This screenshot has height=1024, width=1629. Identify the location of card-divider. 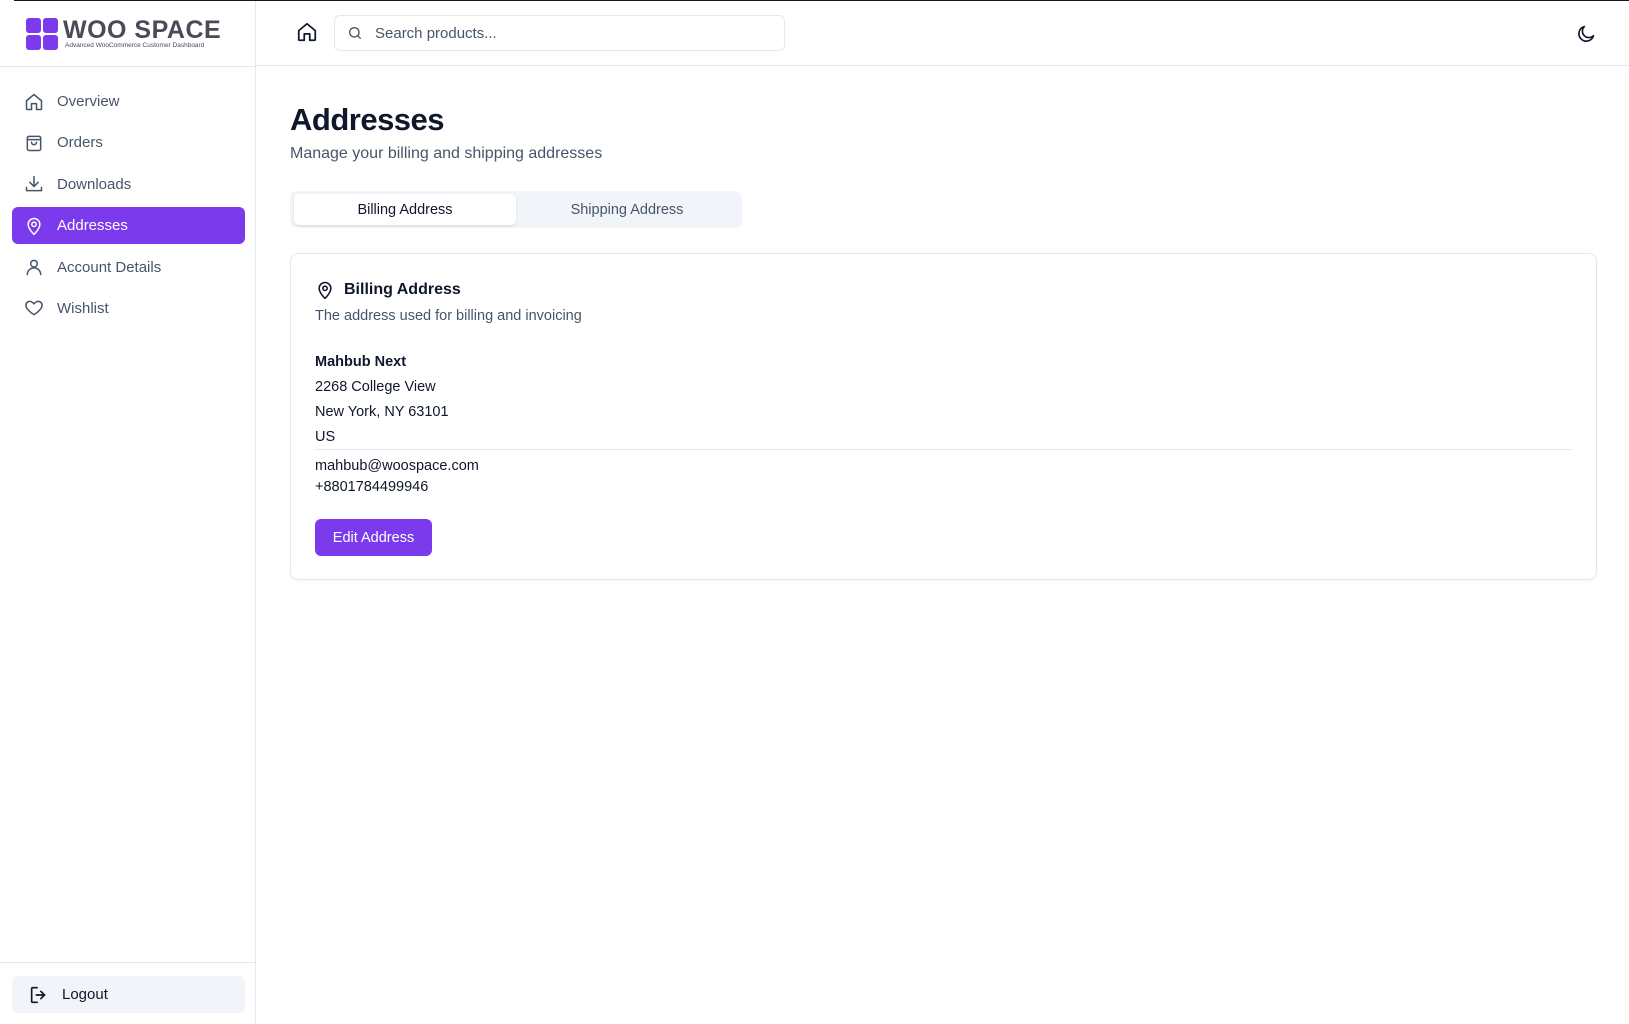
(943, 449).